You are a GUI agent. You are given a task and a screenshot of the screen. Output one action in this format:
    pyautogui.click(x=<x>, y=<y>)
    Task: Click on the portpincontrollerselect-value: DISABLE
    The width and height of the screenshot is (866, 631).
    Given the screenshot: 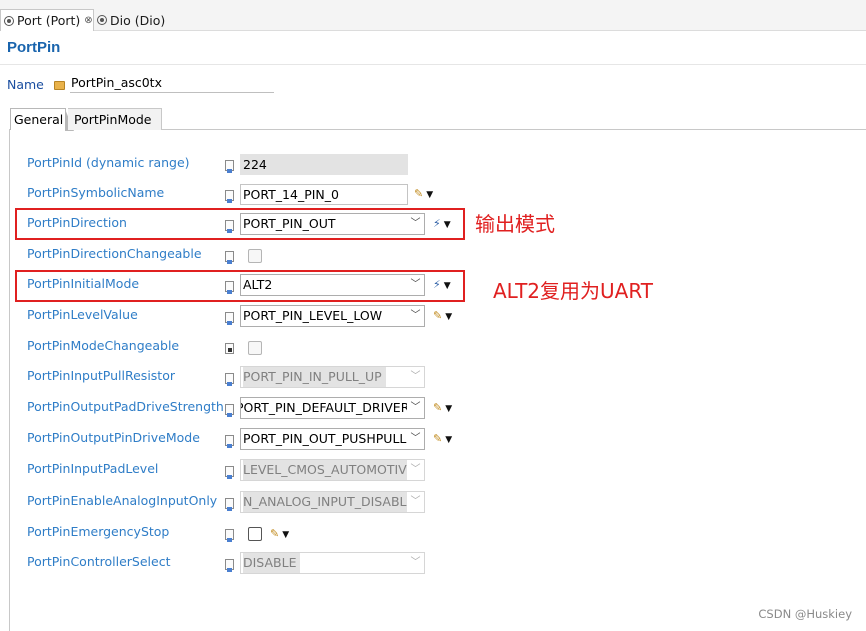 What is the action you would take?
    pyautogui.click(x=272, y=563)
    